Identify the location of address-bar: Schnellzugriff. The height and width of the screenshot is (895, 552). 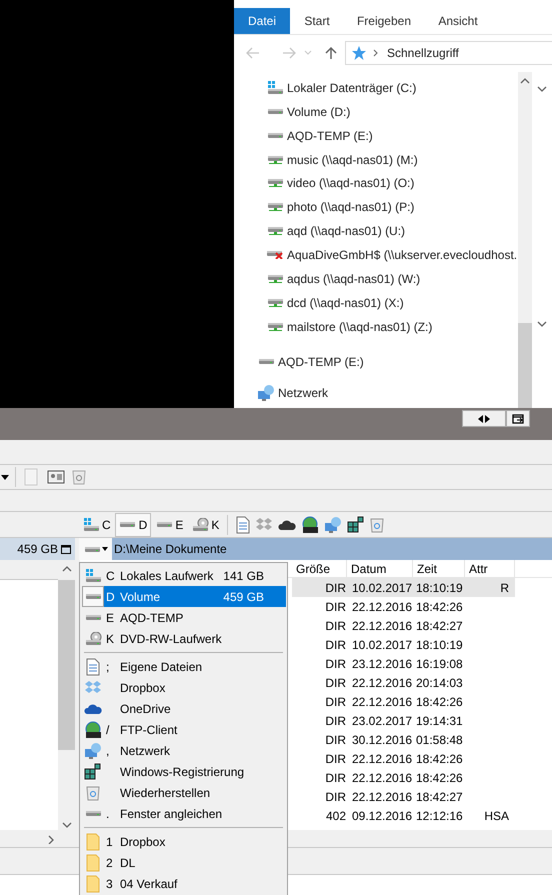
(448, 53).